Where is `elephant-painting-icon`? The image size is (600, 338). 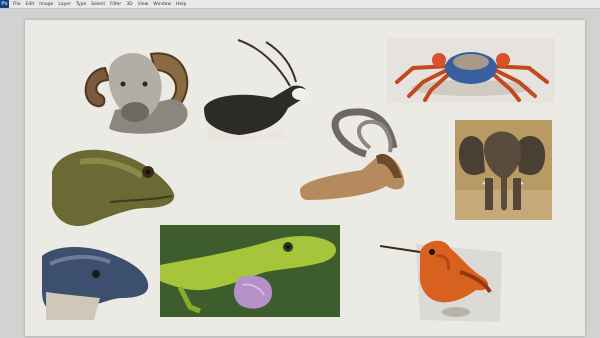 elephant-painting-icon is located at coordinates (503, 170).